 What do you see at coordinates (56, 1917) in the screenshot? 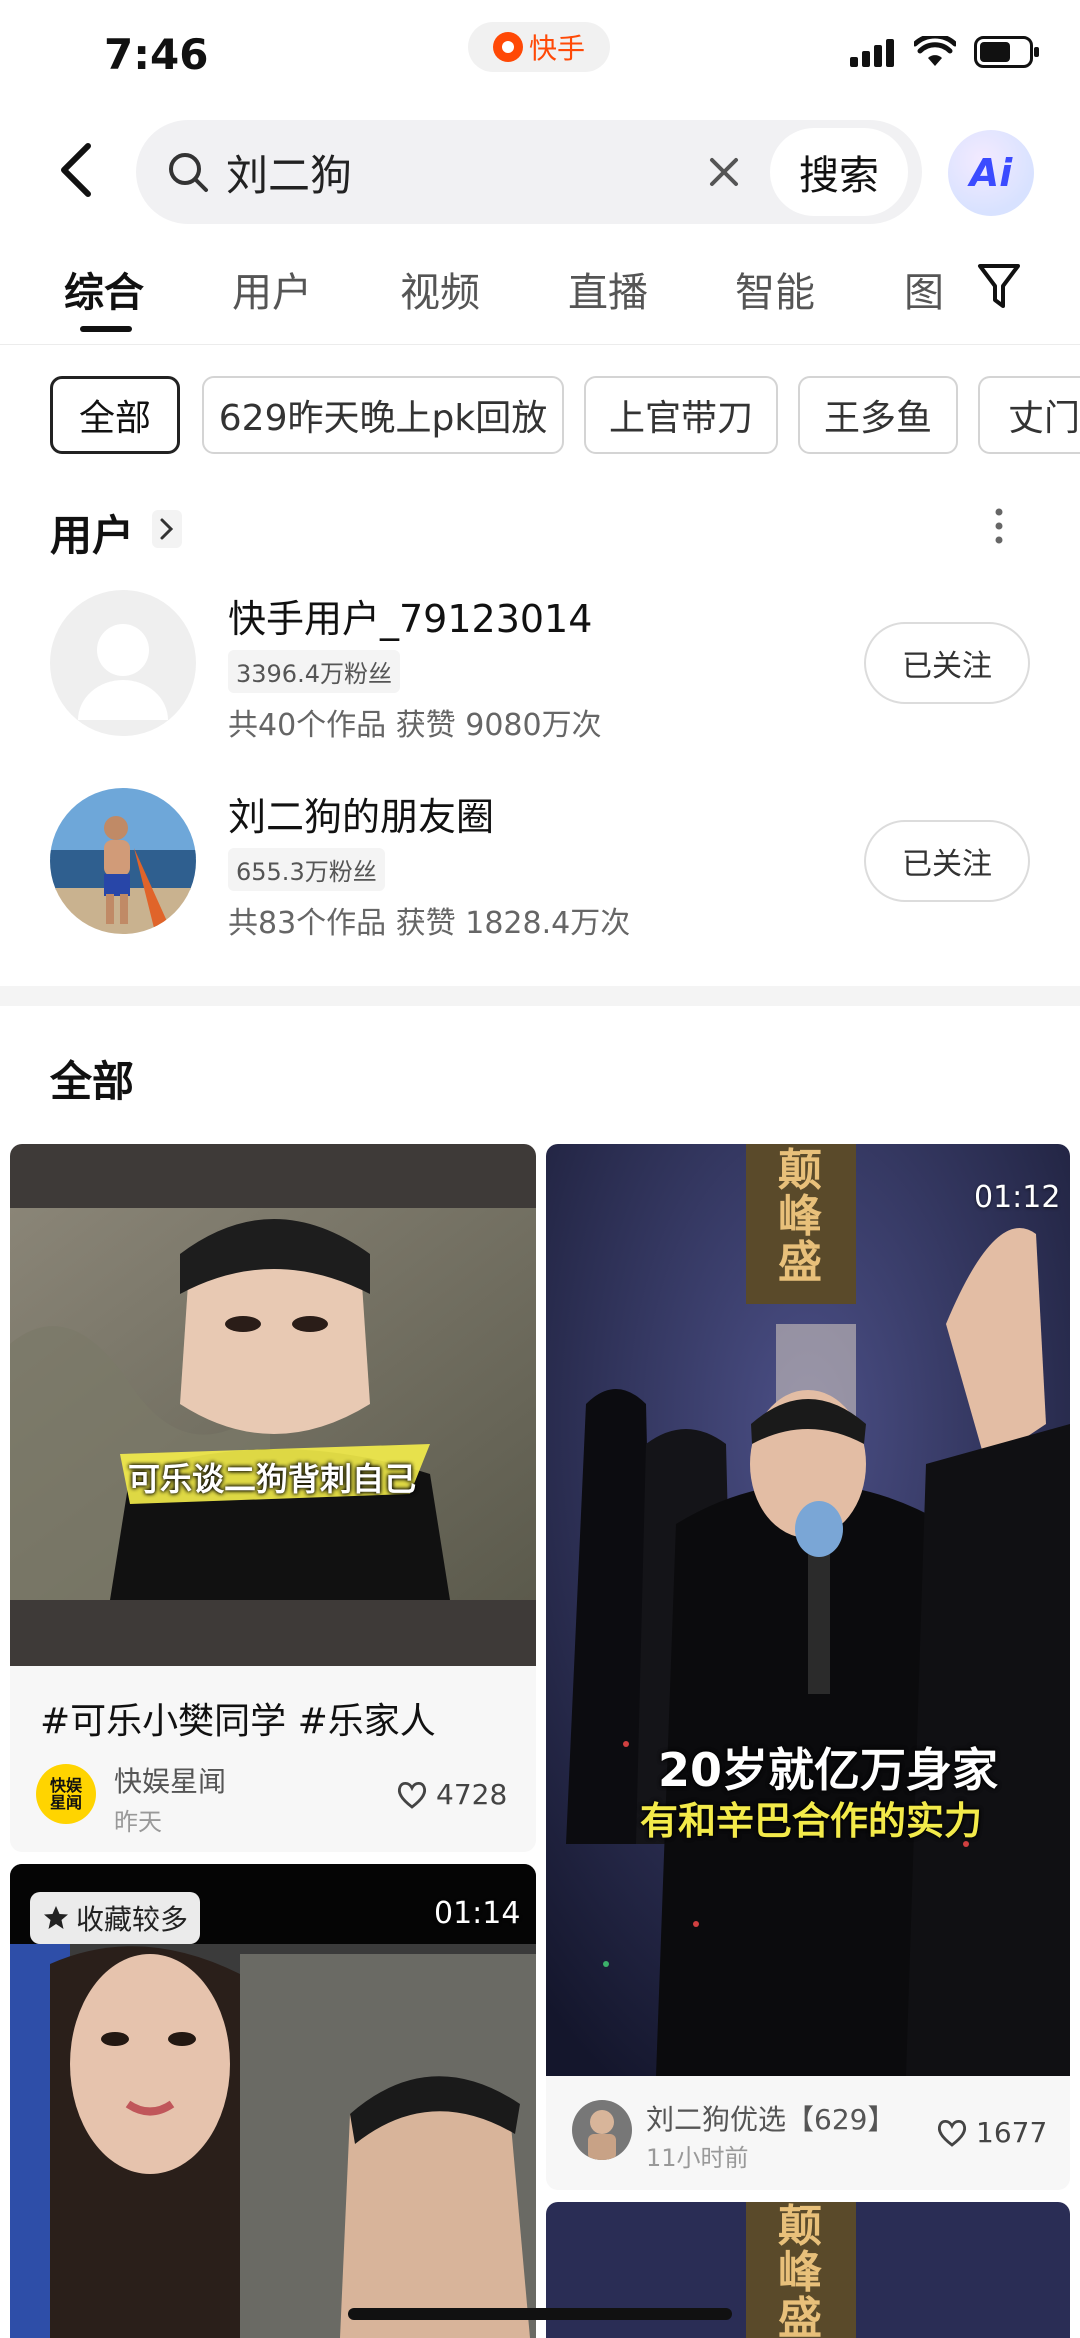
I see `star-icon` at bounding box center [56, 1917].